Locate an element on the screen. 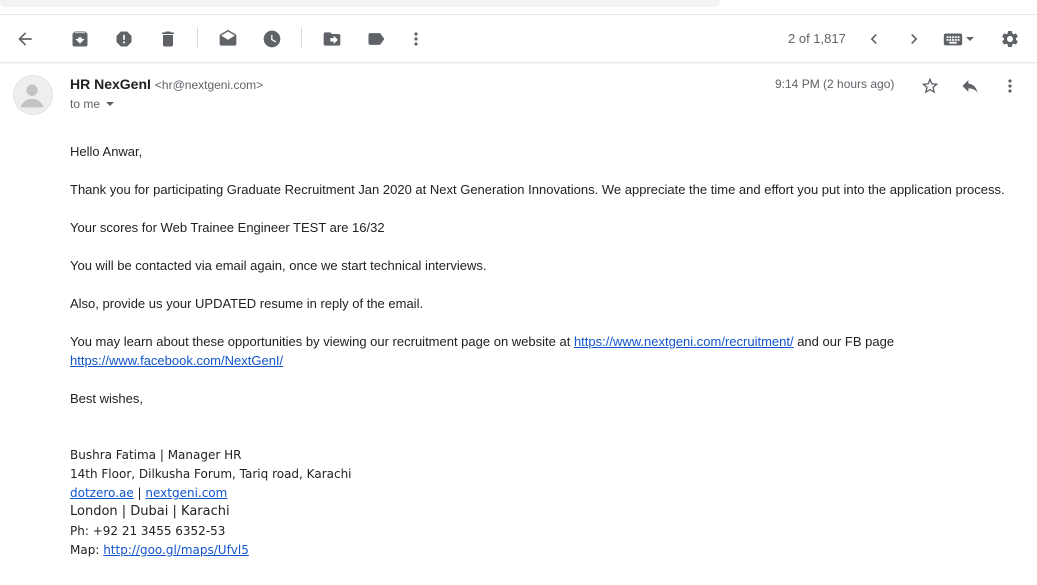 Image resolution: width=1037 pixels, height=585 pixels. mark-unread-icon is located at coordinates (228, 37).